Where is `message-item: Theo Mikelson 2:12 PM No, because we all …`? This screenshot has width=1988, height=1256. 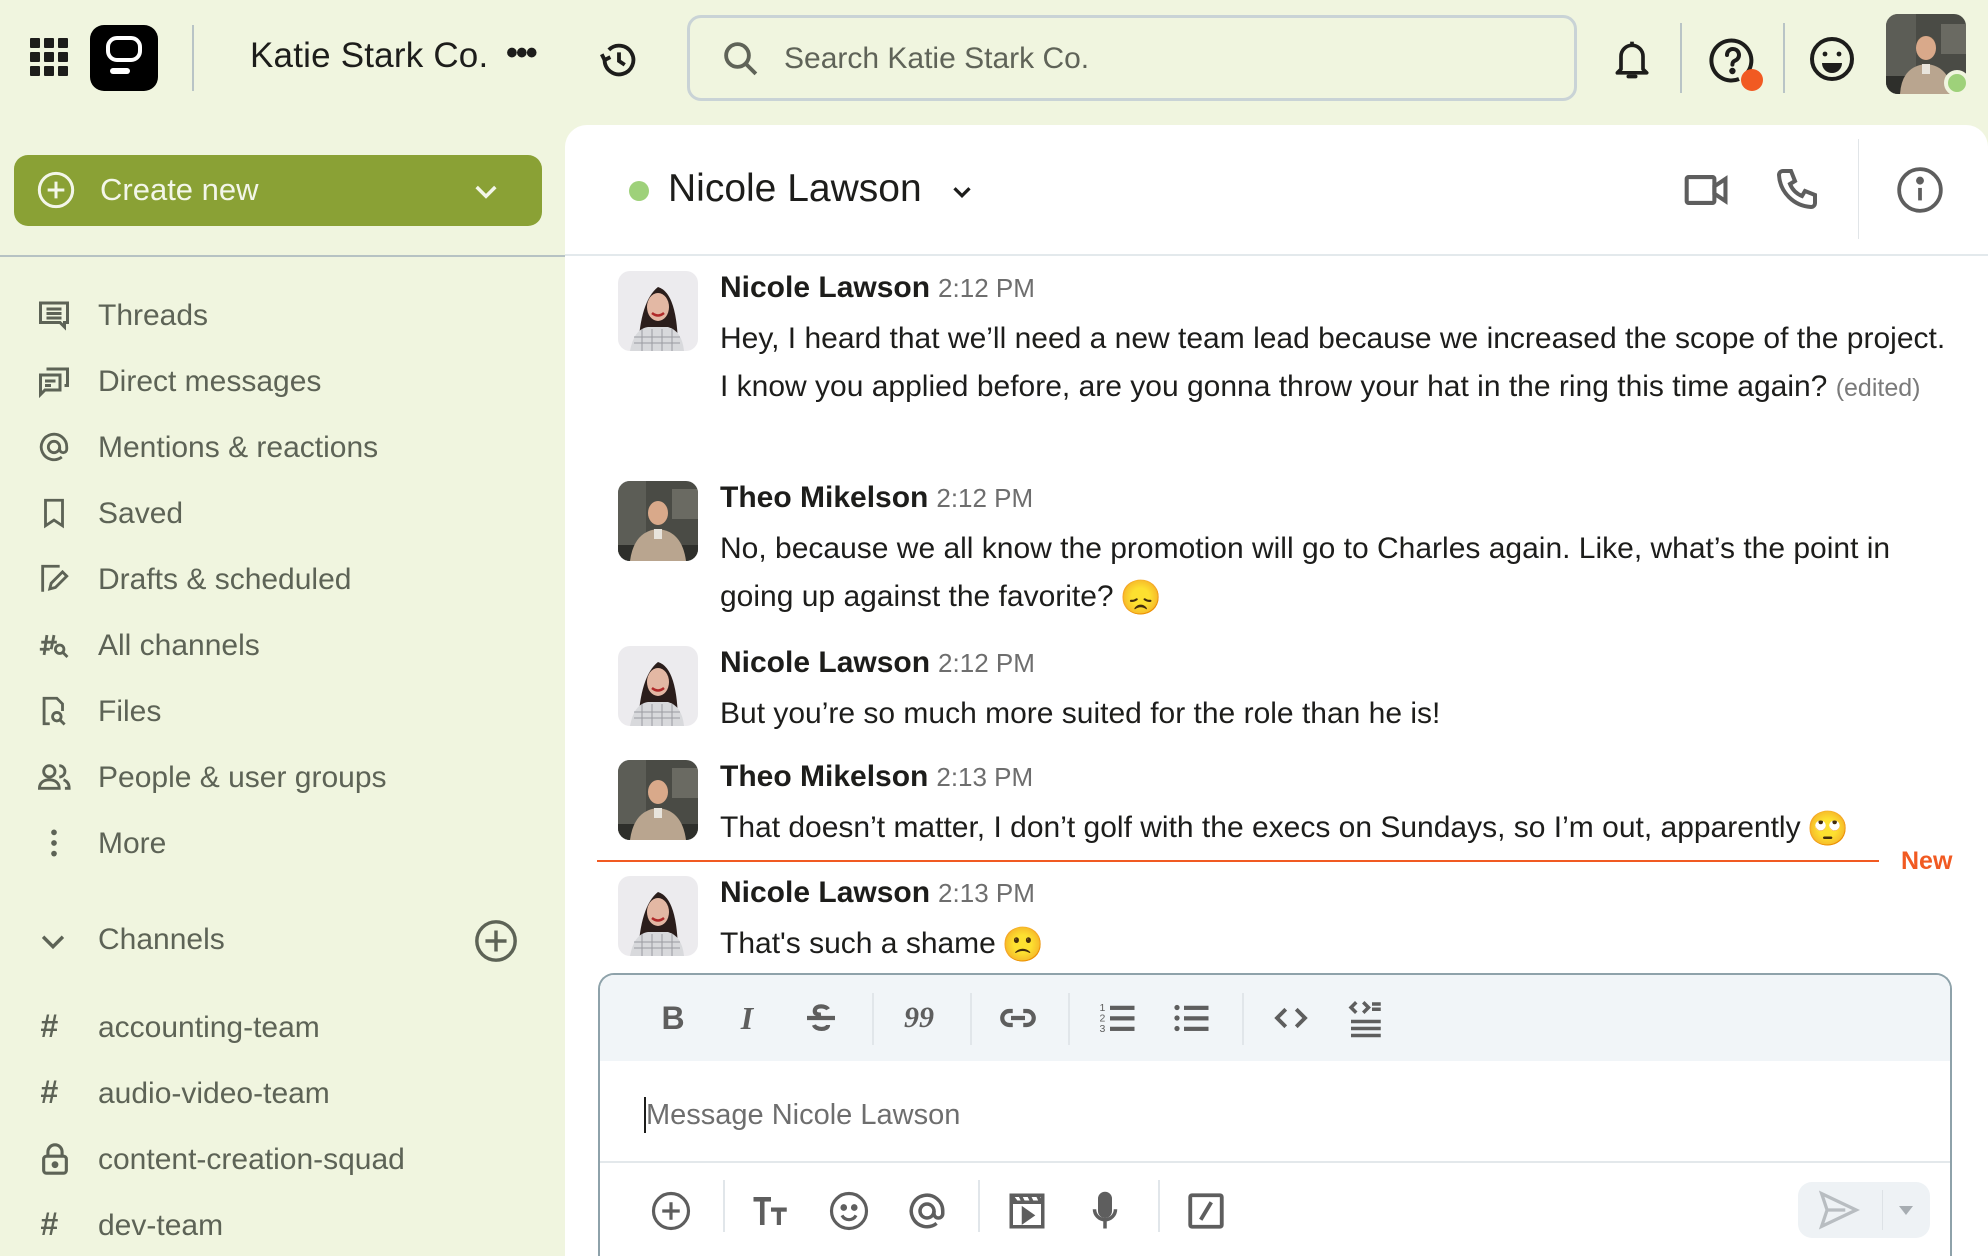
message-item: Theo Mikelson 2:12 PM No, because we all … is located at coordinates (1293, 556).